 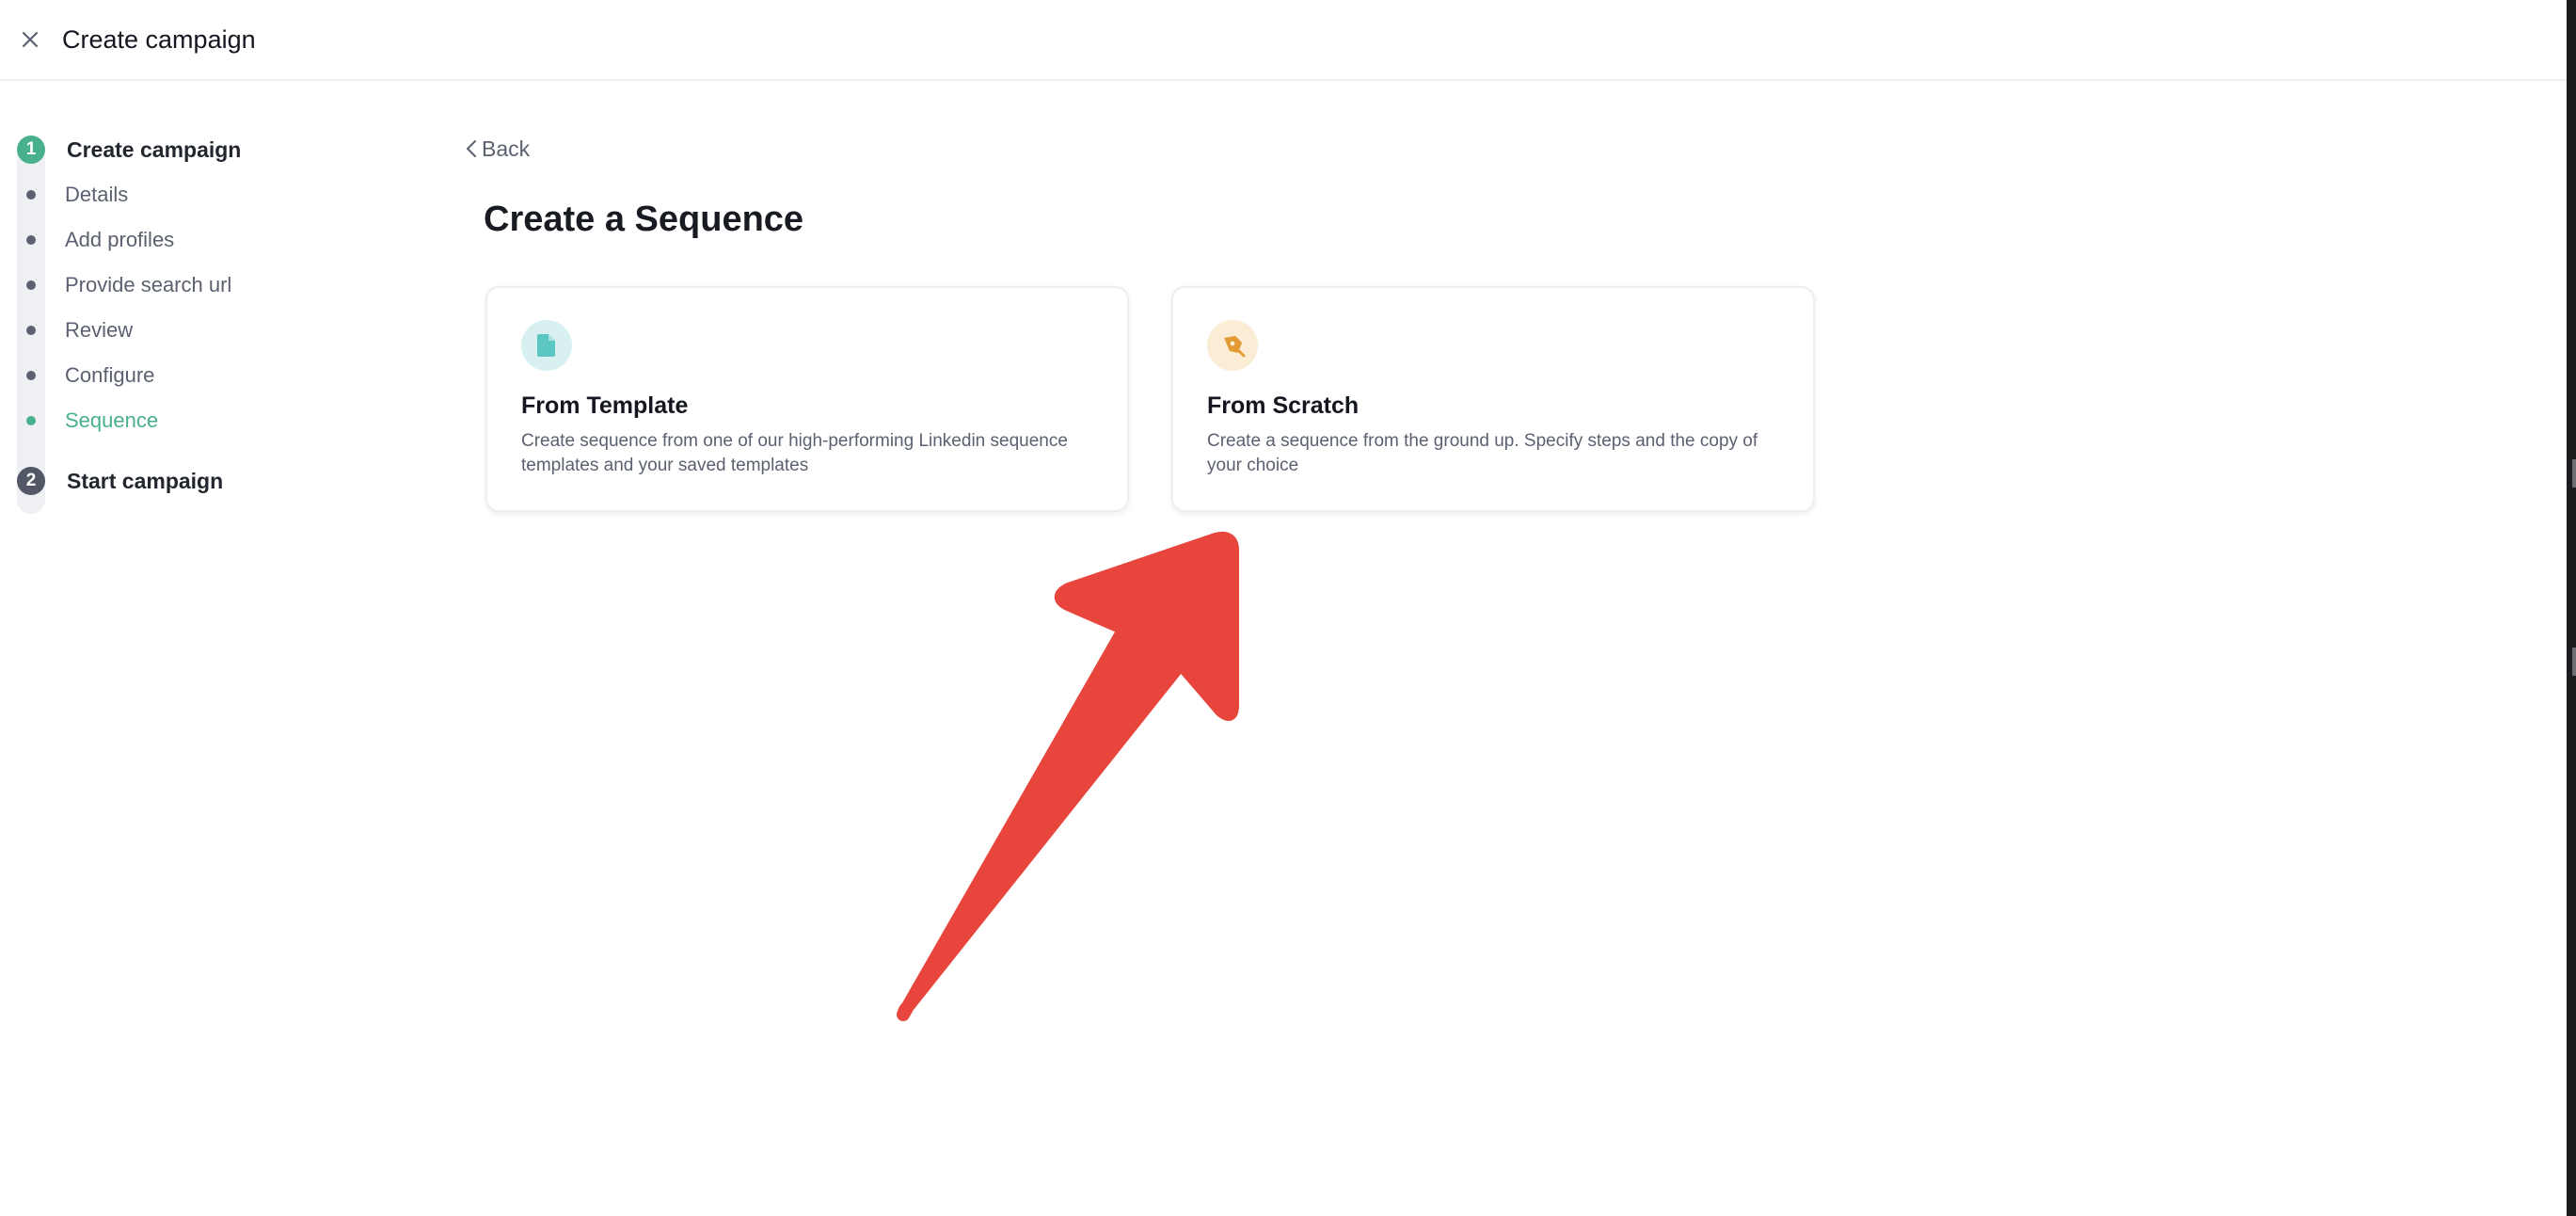 I want to click on step-number-2: 2, so click(x=31, y=481).